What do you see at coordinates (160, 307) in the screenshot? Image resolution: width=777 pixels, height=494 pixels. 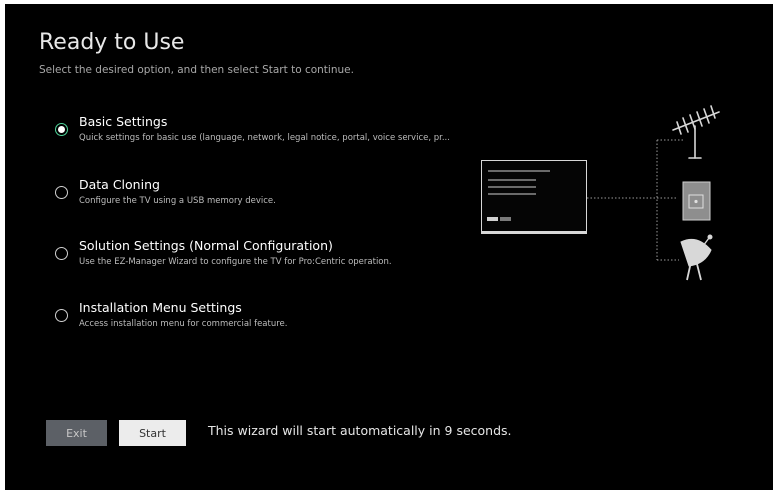 I see `option-title: Installation Menu Settings` at bounding box center [160, 307].